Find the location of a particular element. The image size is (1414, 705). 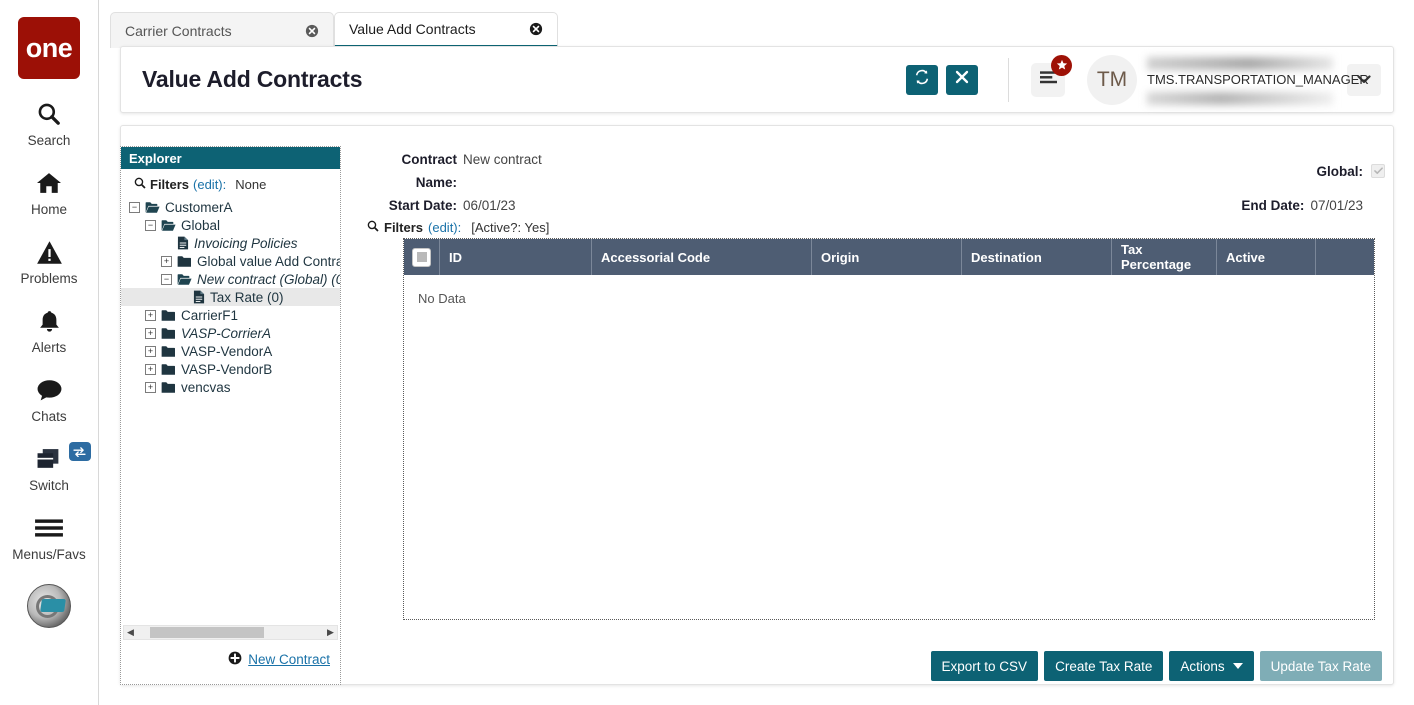

tree-node-label: CustomerA is located at coordinates (199, 207).